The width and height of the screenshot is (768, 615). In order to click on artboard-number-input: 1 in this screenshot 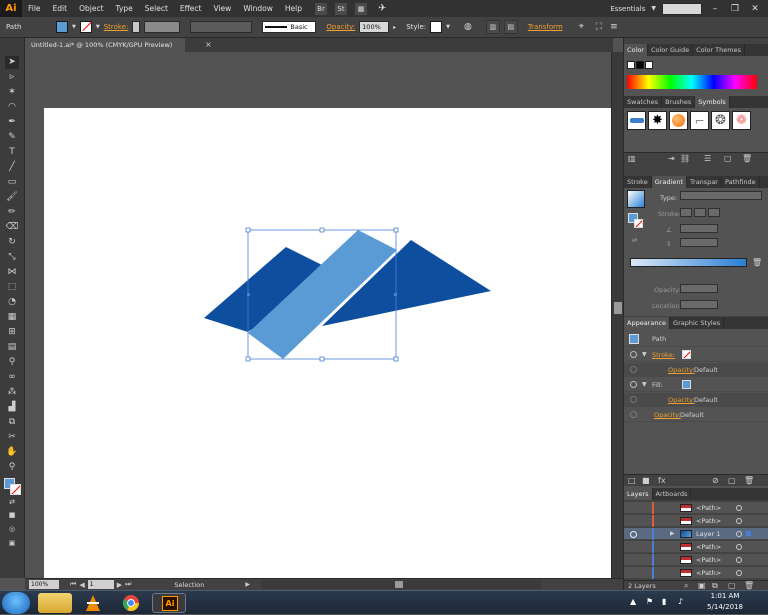, I will do `click(100, 584)`.